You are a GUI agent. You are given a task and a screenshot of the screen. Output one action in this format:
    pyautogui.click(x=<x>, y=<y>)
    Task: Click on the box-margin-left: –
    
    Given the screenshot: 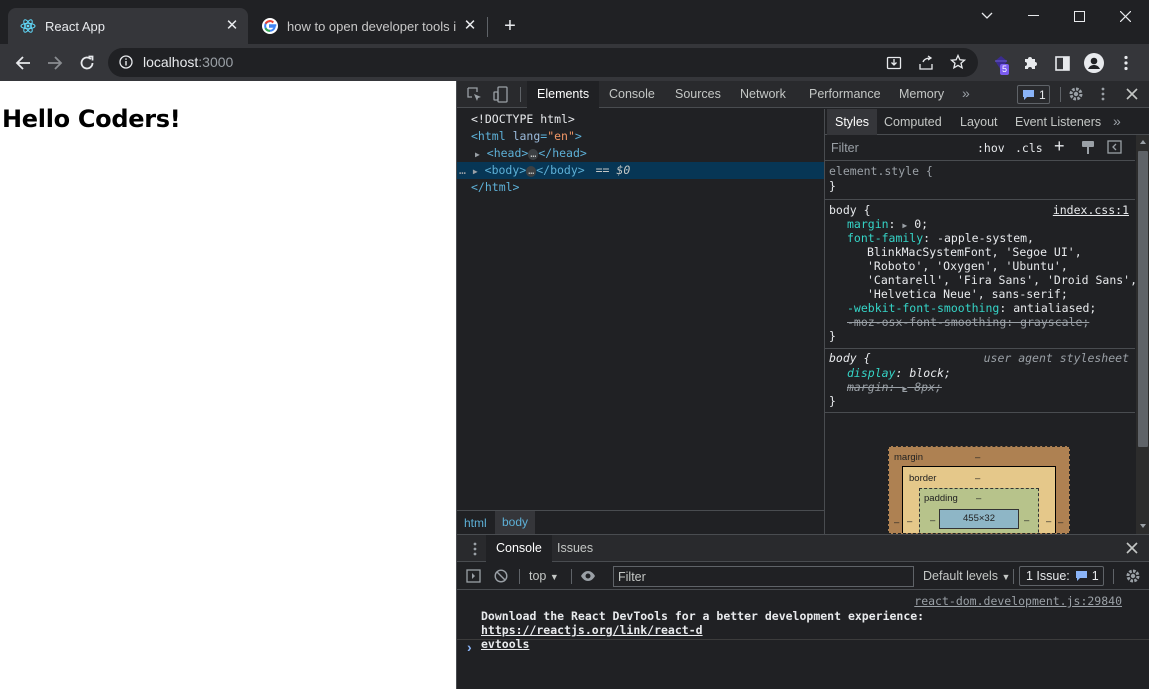 What is the action you would take?
    pyautogui.click(x=896, y=522)
    